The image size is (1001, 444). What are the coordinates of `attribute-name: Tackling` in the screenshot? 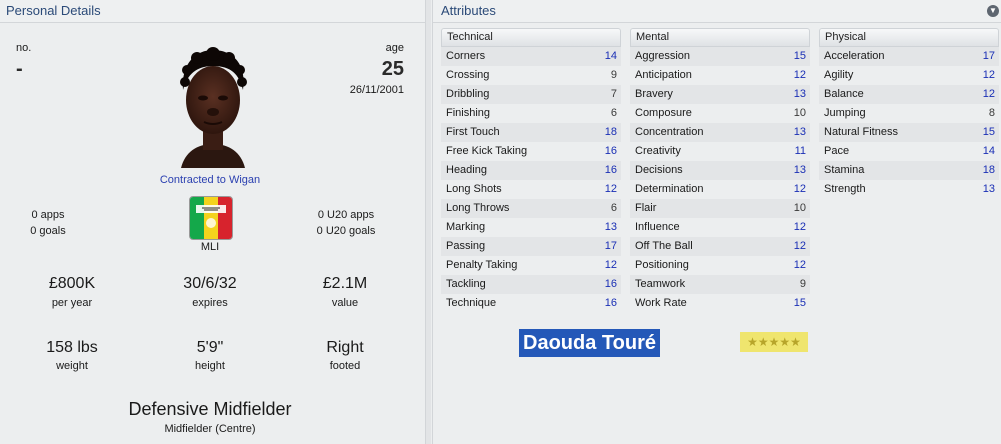 It's located at (466, 284).